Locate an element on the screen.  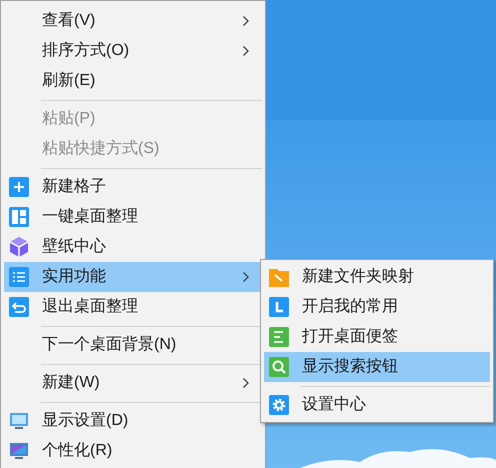
undo-icon is located at coordinates (19, 307).